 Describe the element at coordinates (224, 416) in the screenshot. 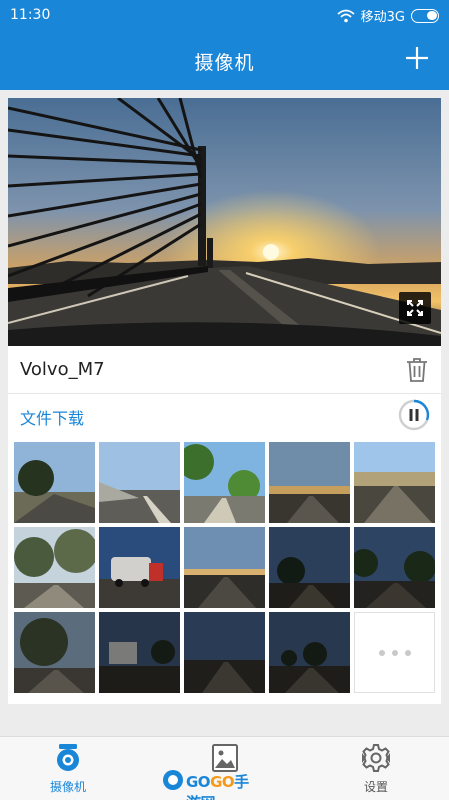

I see `download-row: 文件下载` at that location.